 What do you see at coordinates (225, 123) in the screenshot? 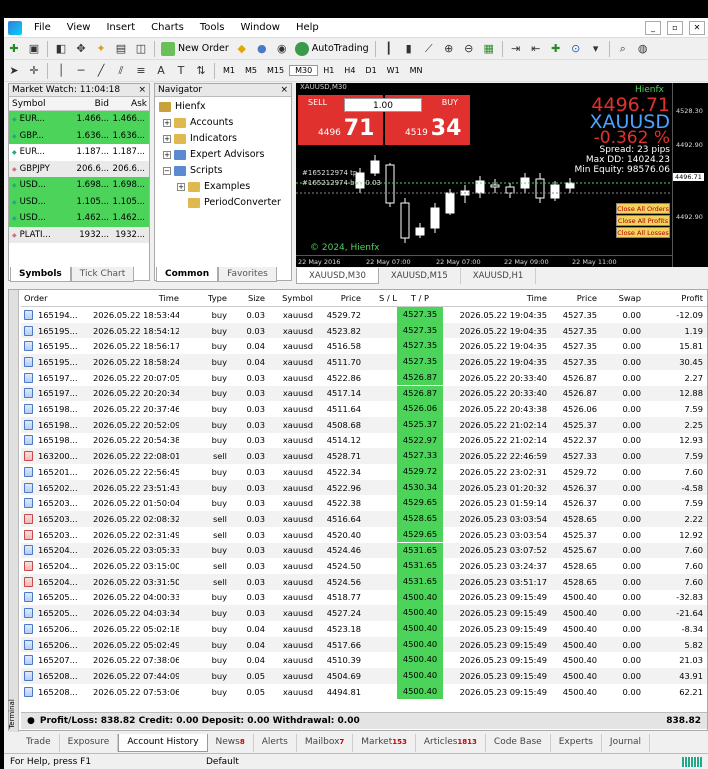
I see `nav-accounts: + Accounts` at bounding box center [225, 123].